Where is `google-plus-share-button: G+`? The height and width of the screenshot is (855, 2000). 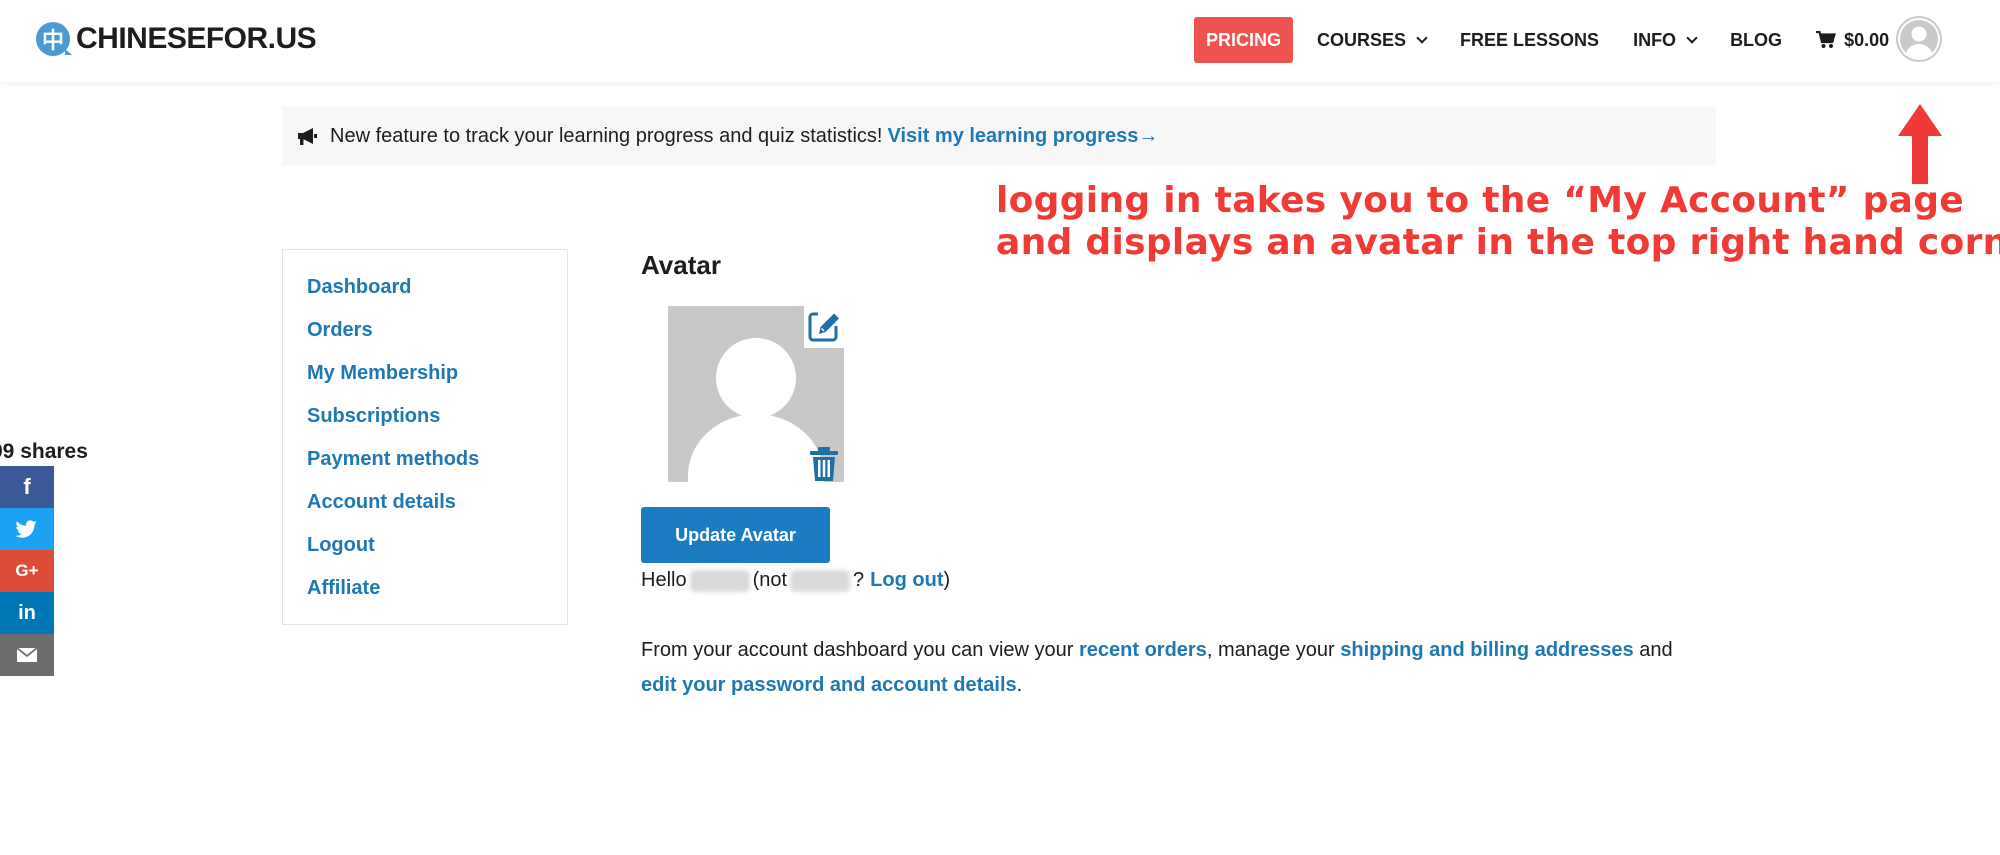 google-plus-share-button: G+ is located at coordinates (27, 571).